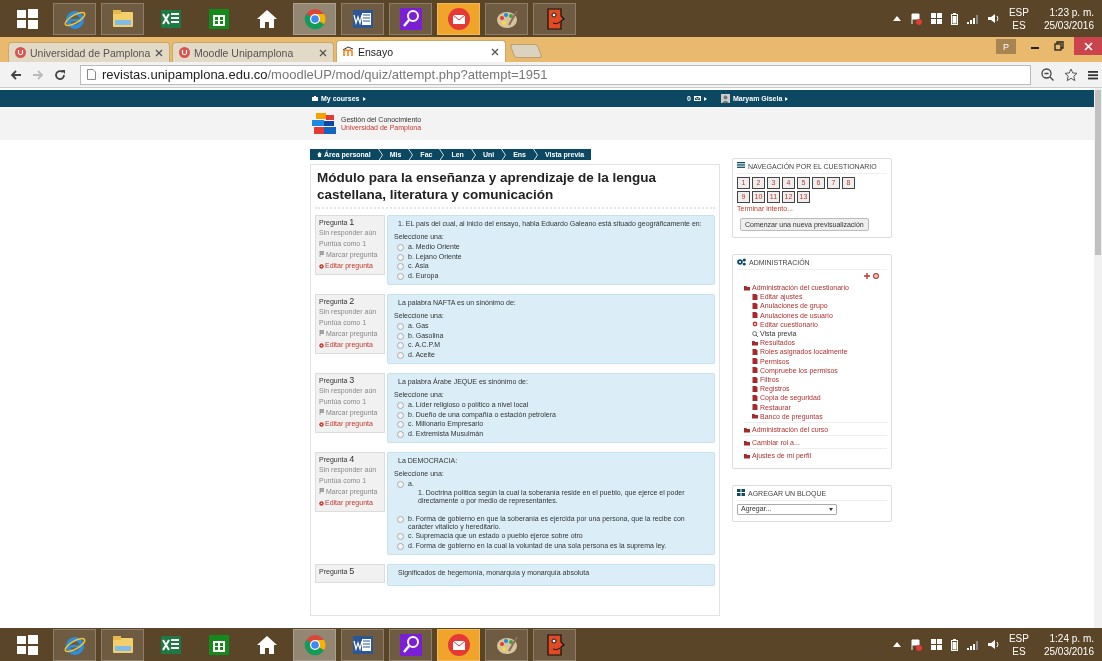 The height and width of the screenshot is (661, 1102). Describe the element at coordinates (315, 98) in the screenshot. I see `briefcase-icon` at that location.